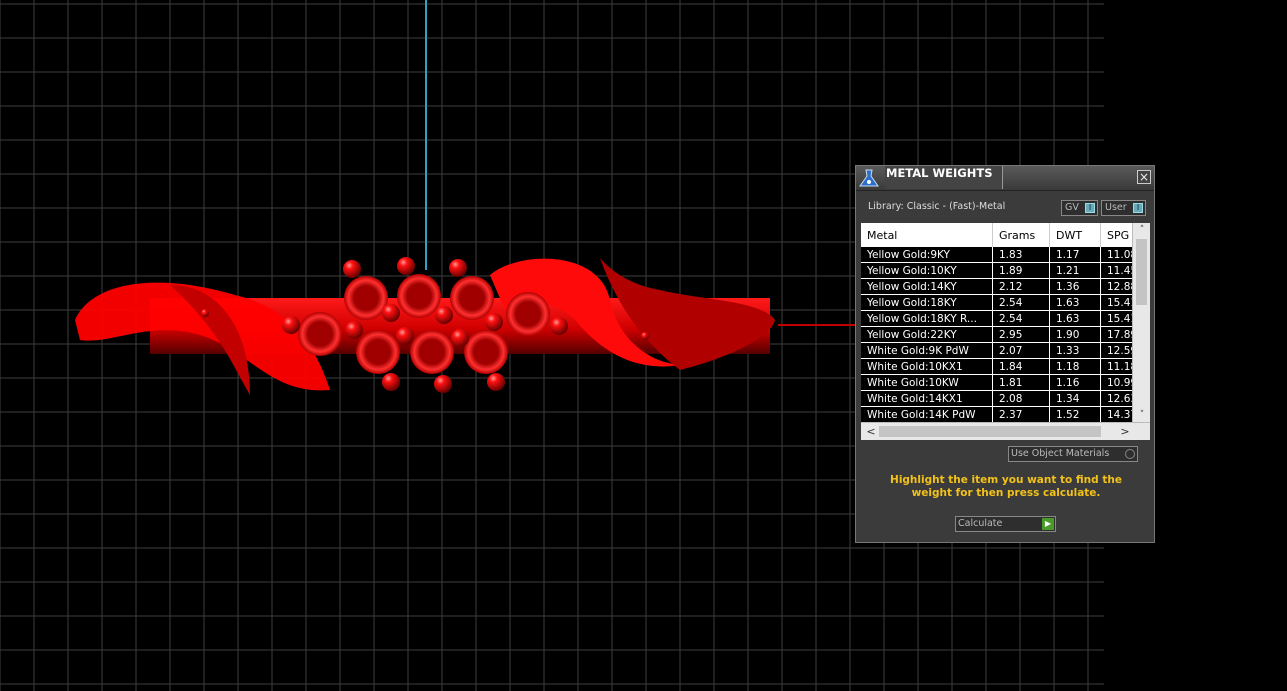  Describe the element at coordinates (1021, 334) in the screenshot. I see `cell-grams: 2.95` at that location.